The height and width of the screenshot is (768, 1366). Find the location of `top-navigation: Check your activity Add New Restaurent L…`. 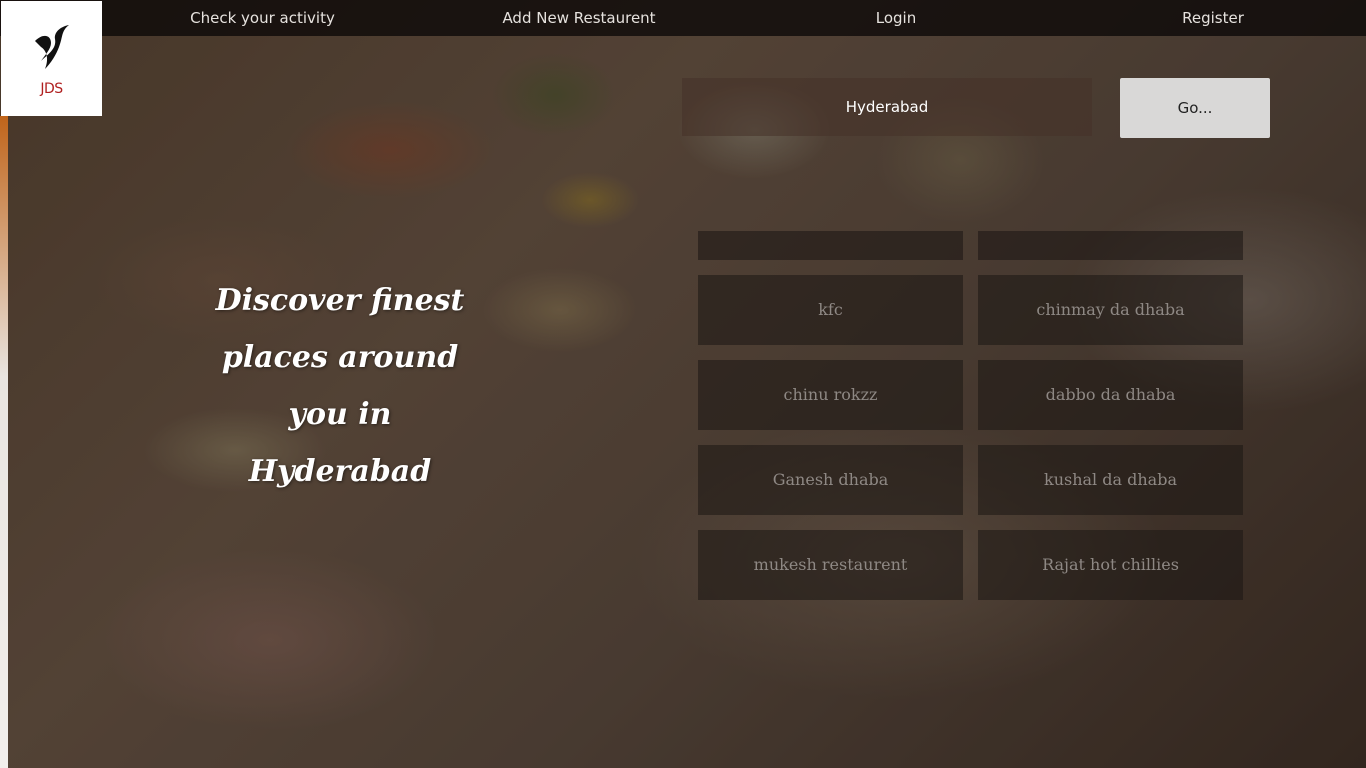

top-navigation: Check your activity Add New Restaurent L… is located at coordinates (683, 18).